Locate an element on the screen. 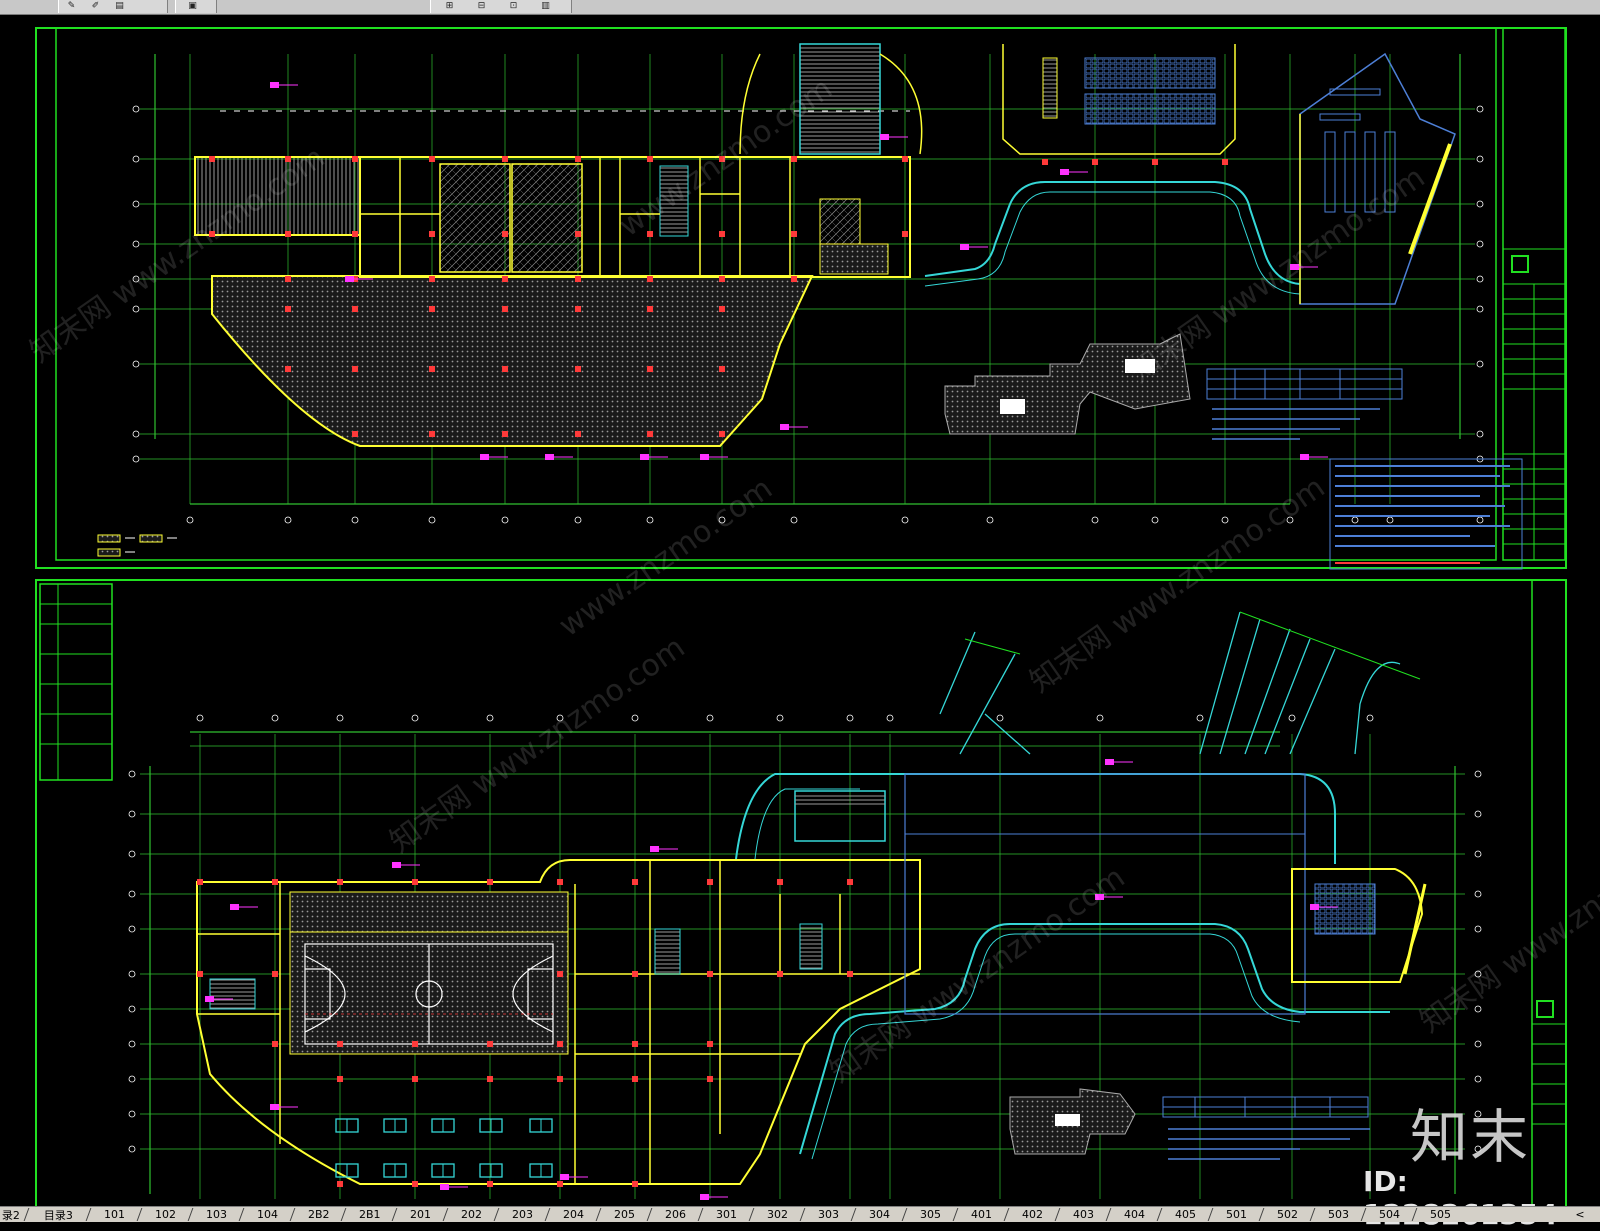  match-button: ✐ is located at coordinates (95, 6).